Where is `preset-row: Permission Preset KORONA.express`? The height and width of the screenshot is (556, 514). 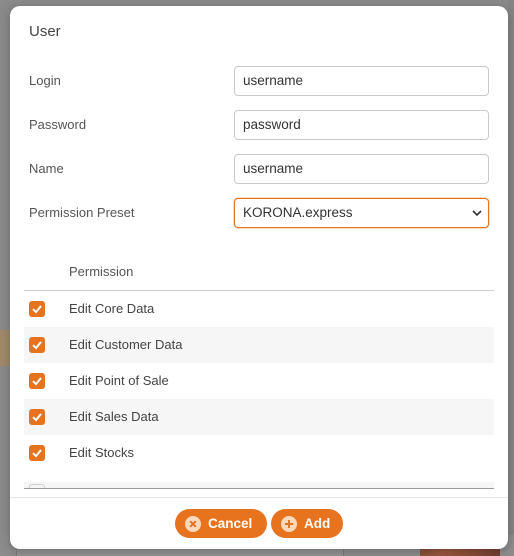 preset-row: Permission Preset KORONA.express is located at coordinates (259, 213).